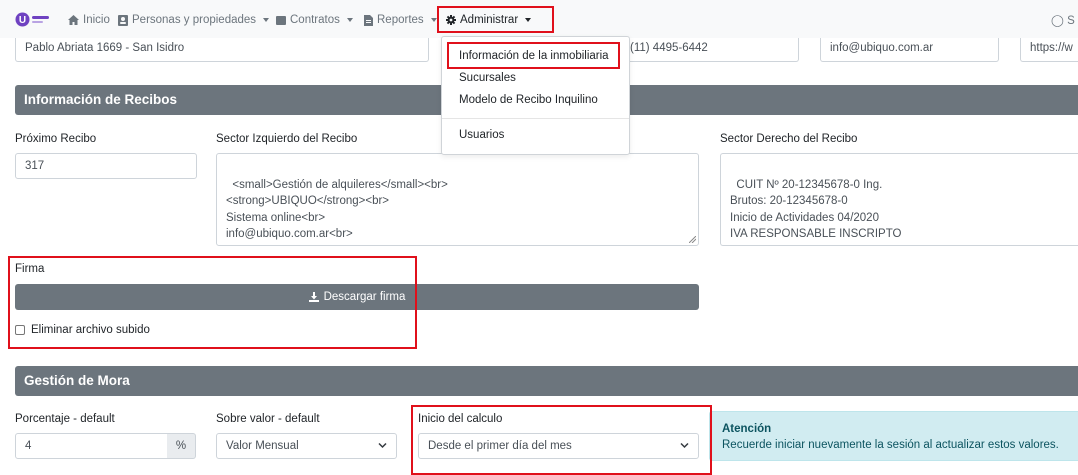  I want to click on highlight-administrar, so click(495, 19).